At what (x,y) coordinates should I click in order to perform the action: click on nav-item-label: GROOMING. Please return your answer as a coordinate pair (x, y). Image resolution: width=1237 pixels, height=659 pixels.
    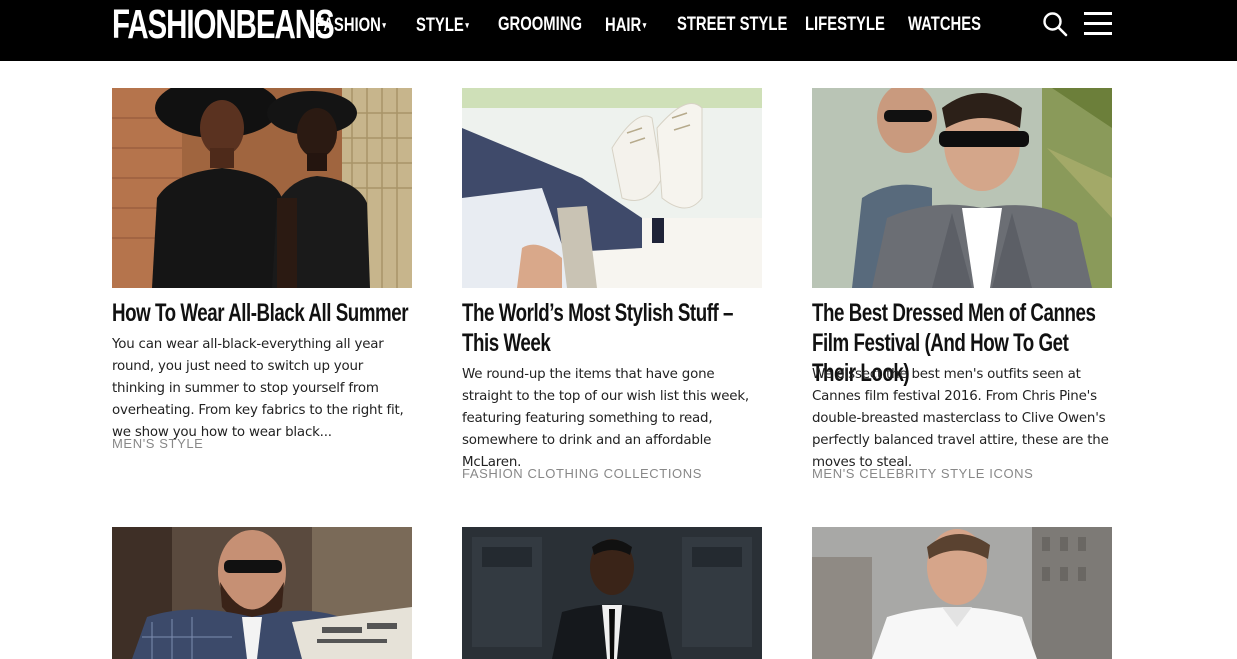
    Looking at the image, I should click on (540, 24).